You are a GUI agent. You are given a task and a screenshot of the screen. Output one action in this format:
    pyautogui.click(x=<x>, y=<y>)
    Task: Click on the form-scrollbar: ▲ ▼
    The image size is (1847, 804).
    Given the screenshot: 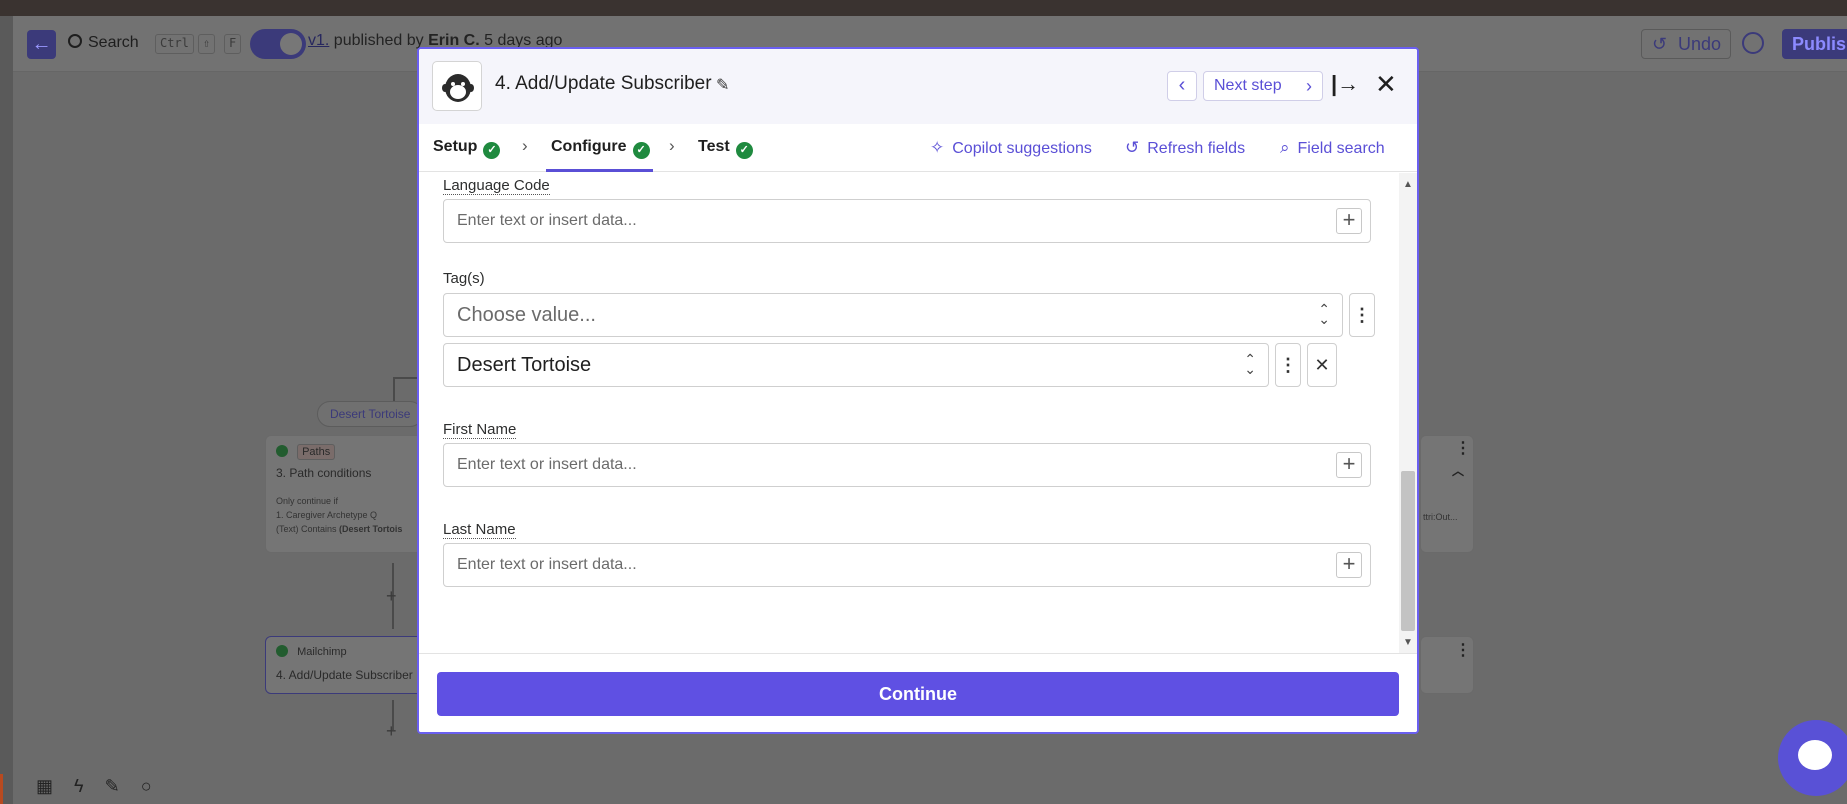 What is the action you would take?
    pyautogui.click(x=1408, y=413)
    